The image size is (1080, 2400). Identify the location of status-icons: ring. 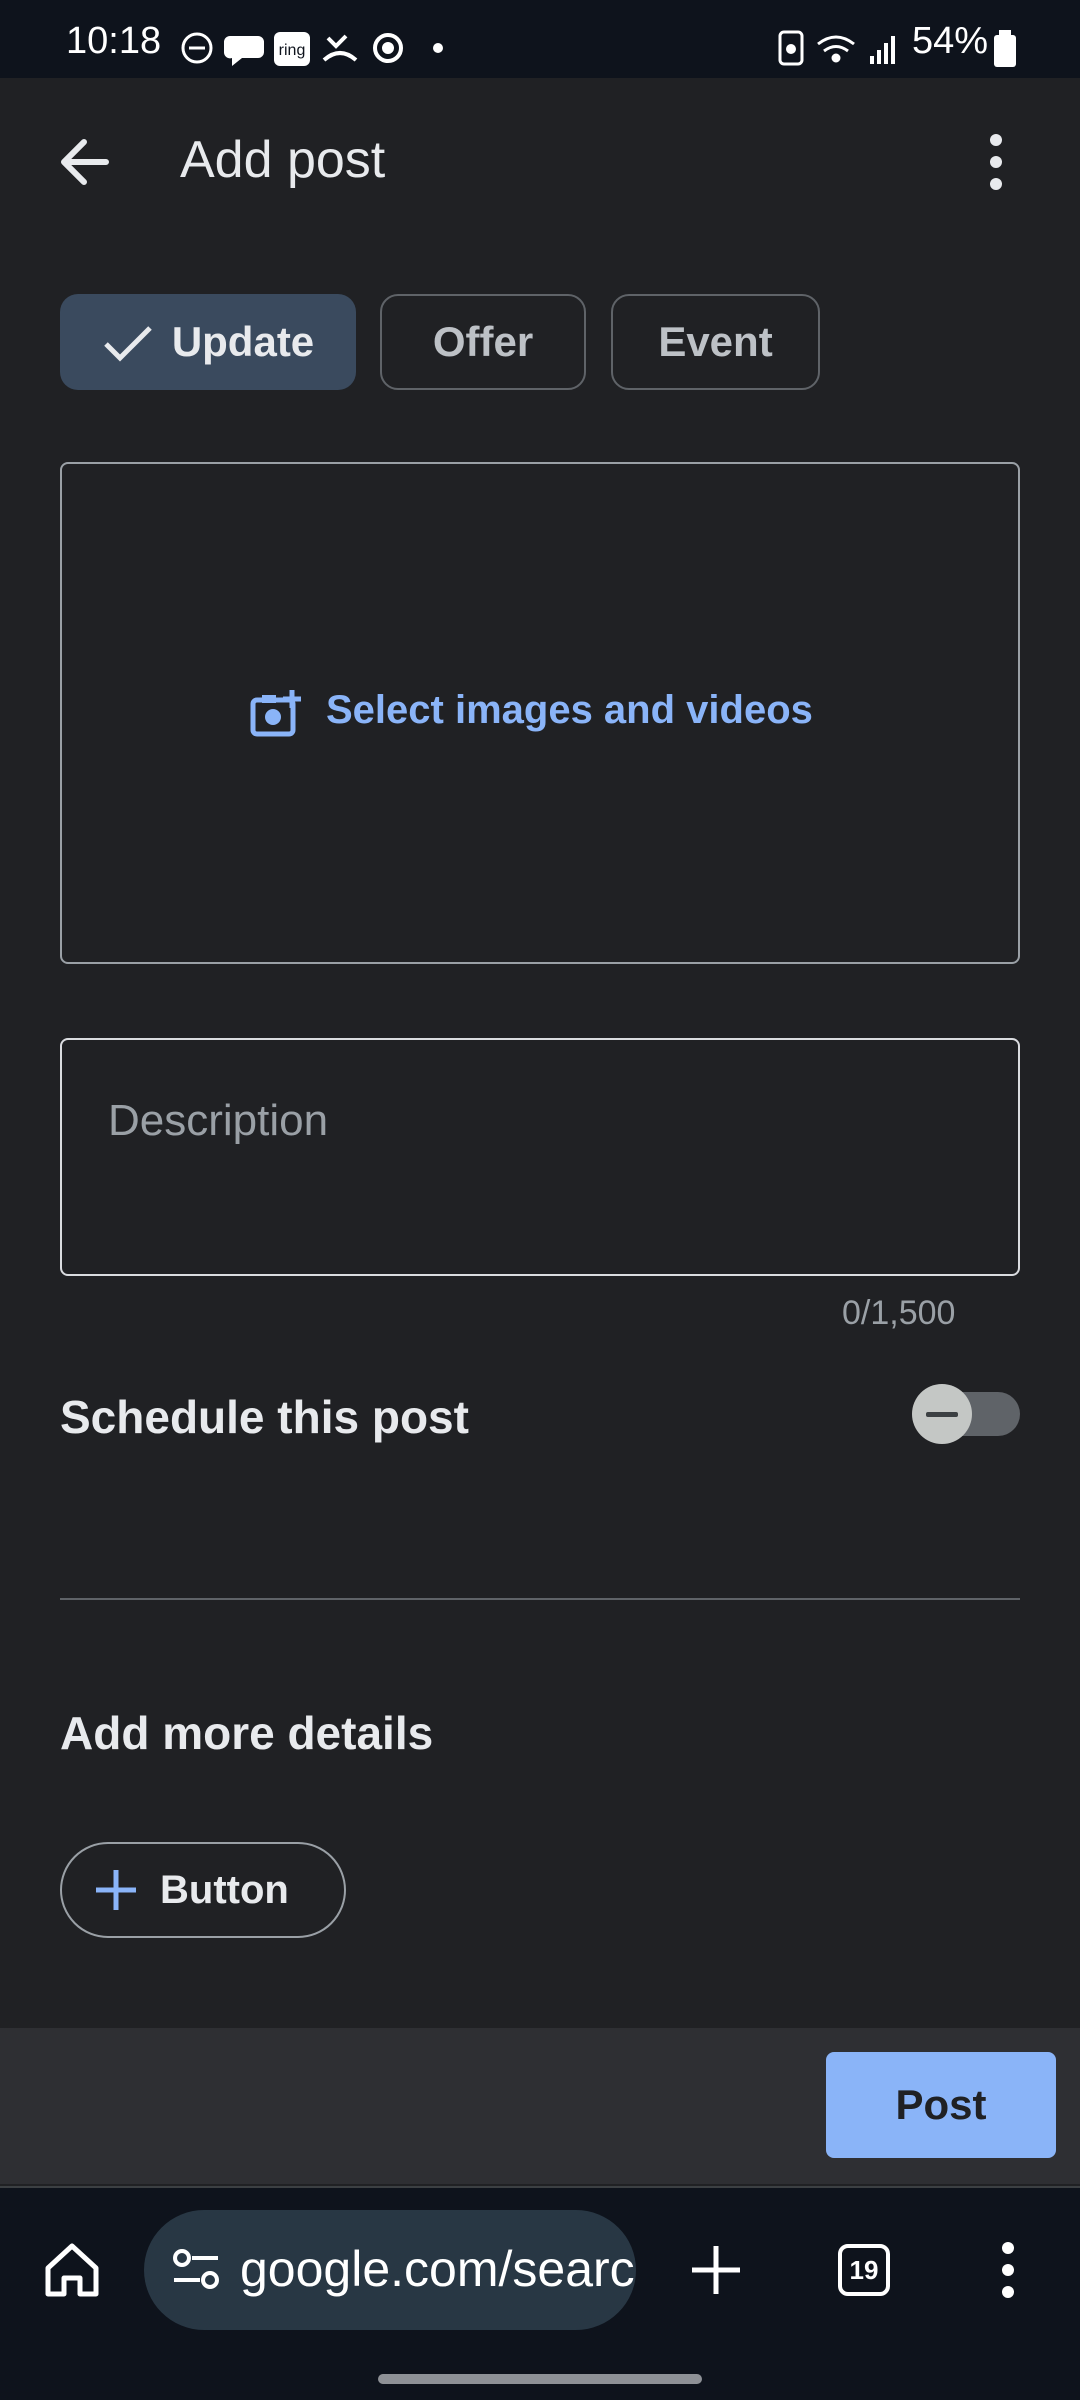
(312, 49).